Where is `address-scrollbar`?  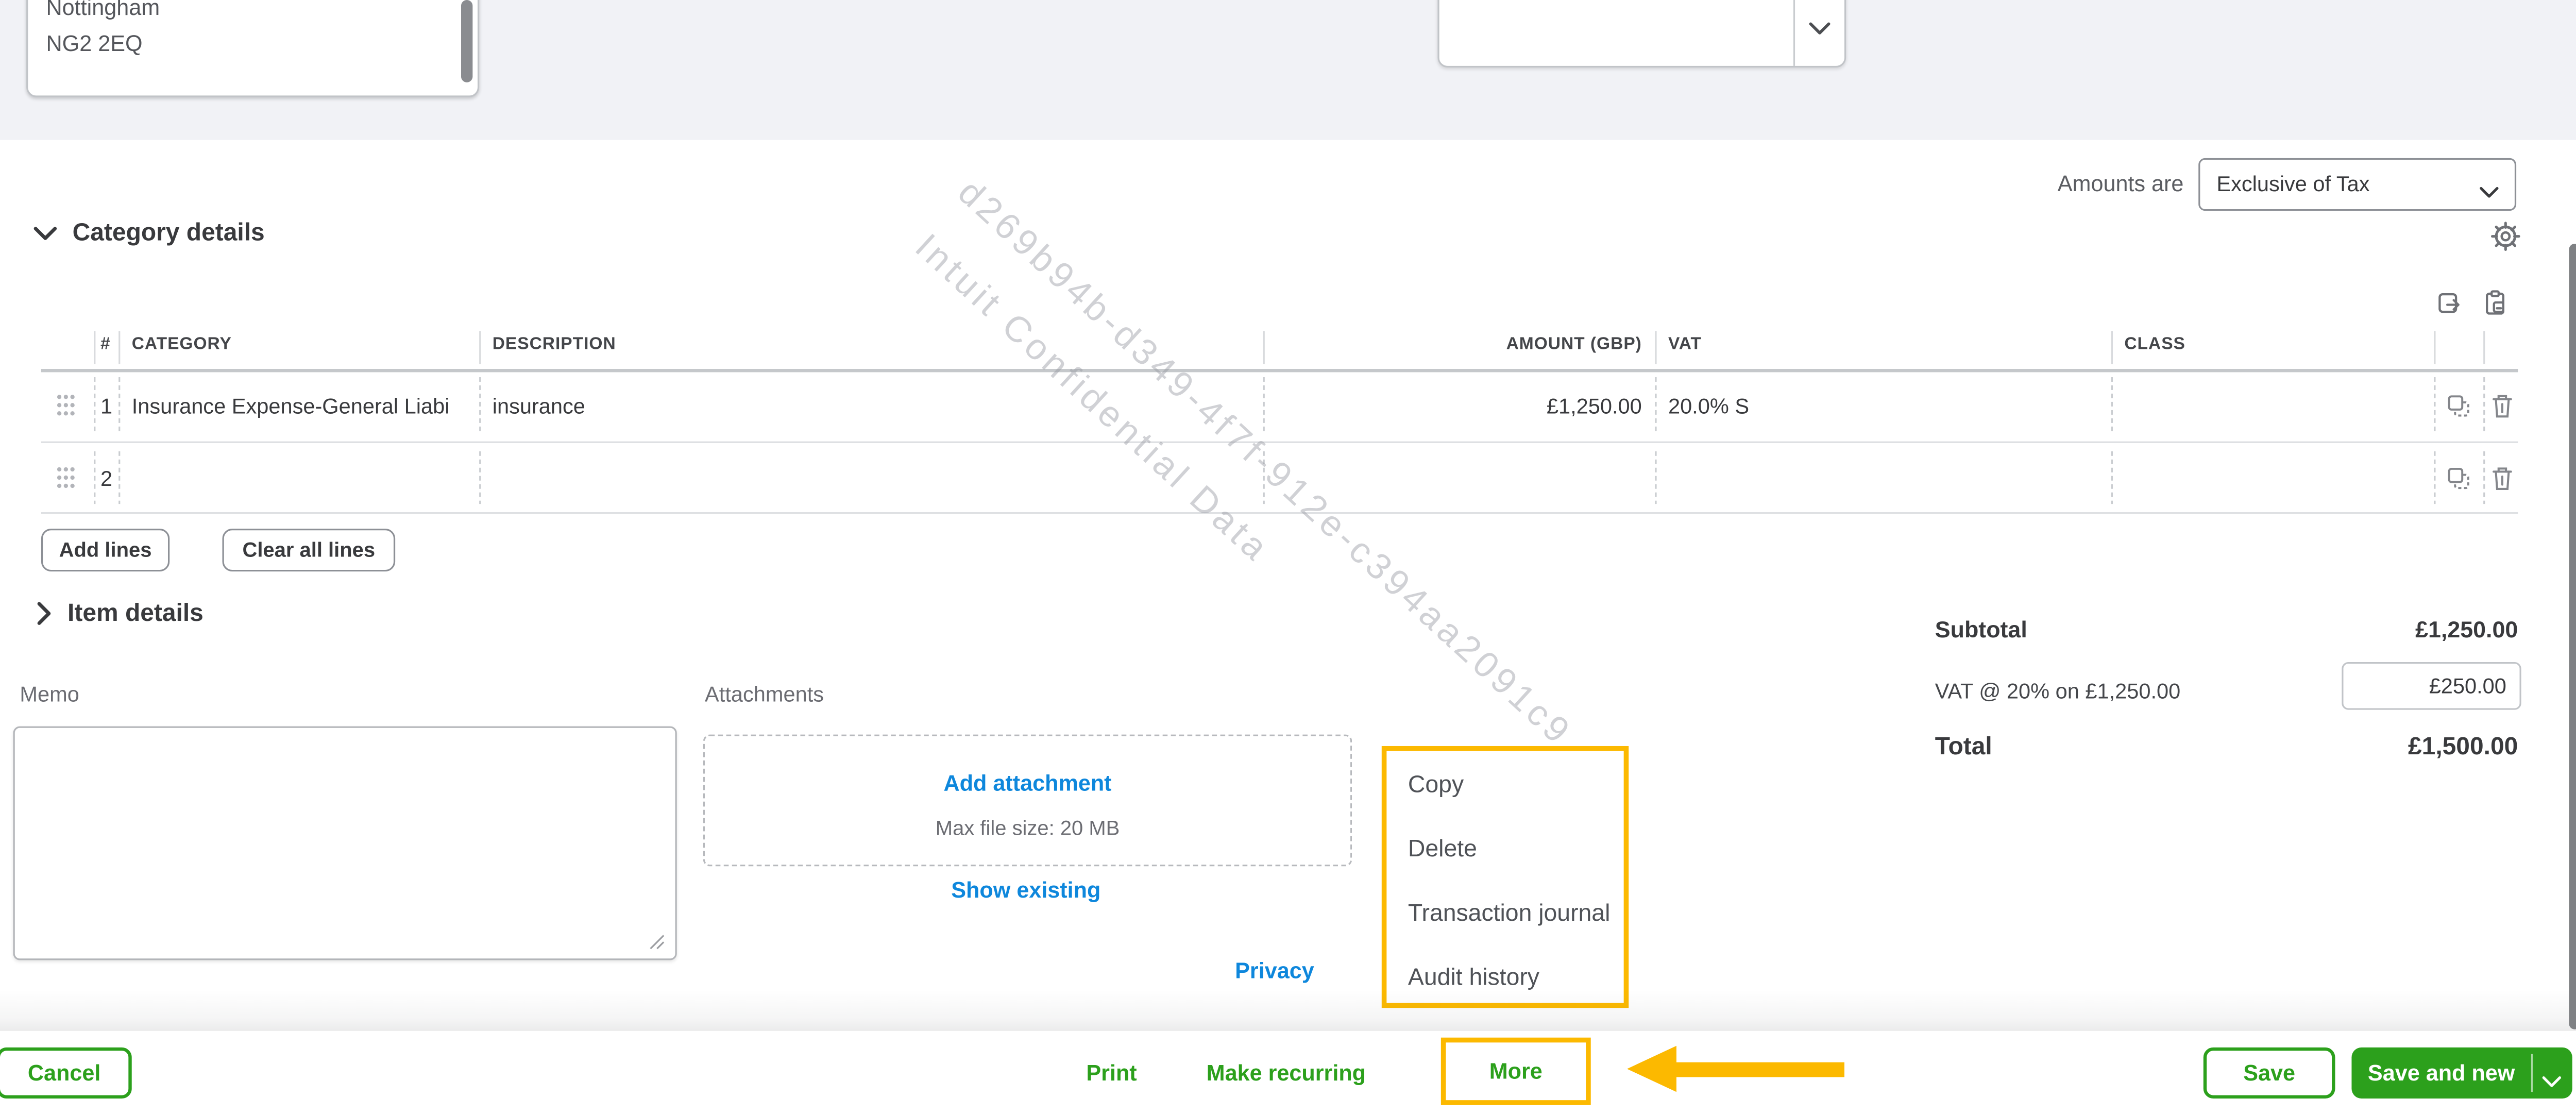 address-scrollbar is located at coordinates (467, 41).